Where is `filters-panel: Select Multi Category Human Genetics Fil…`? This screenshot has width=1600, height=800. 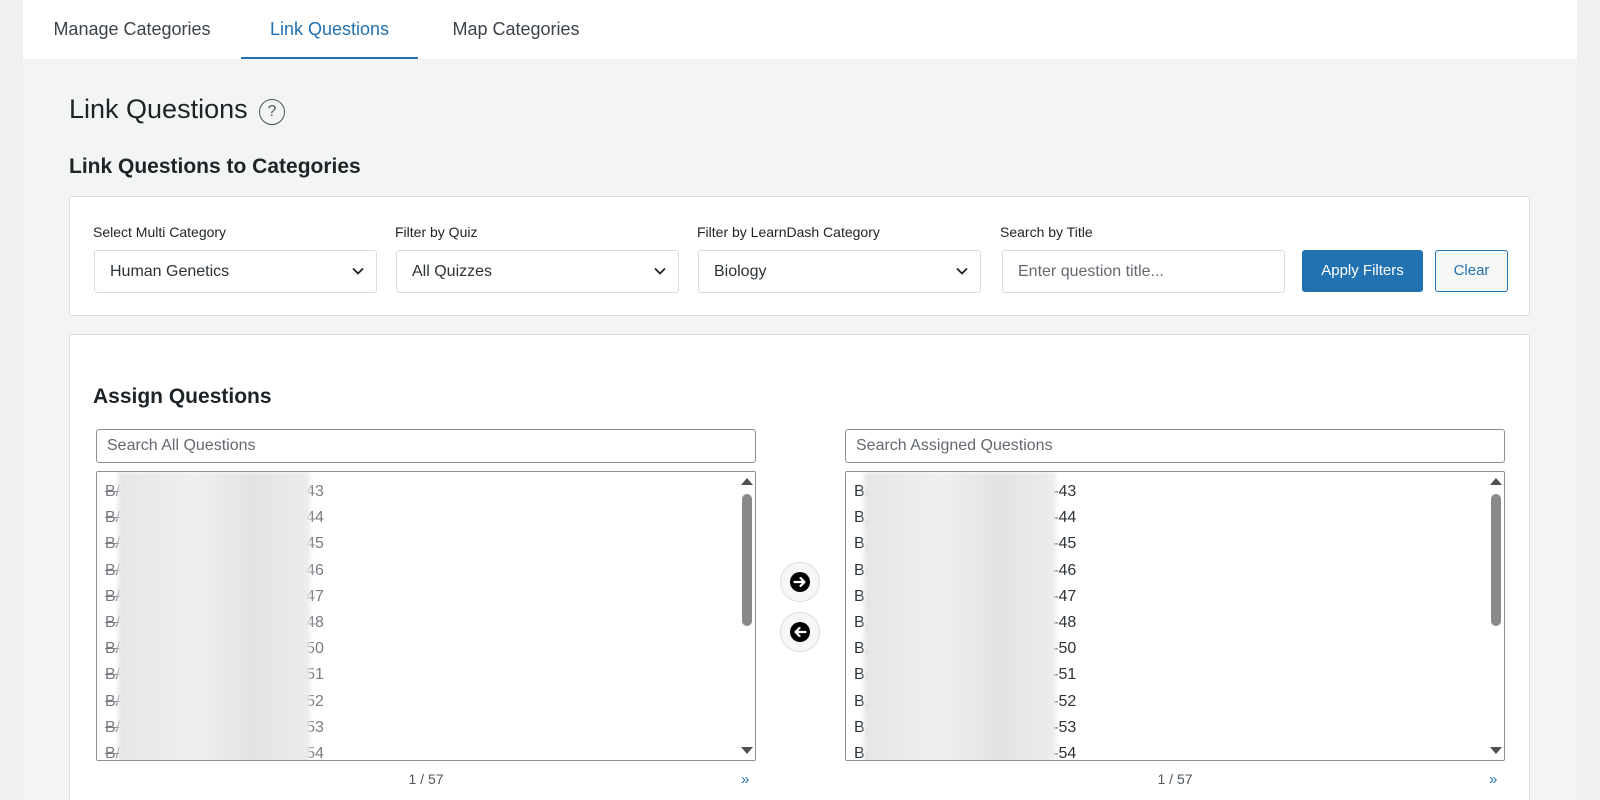 filters-panel: Select Multi Category Human Genetics Fil… is located at coordinates (799, 256).